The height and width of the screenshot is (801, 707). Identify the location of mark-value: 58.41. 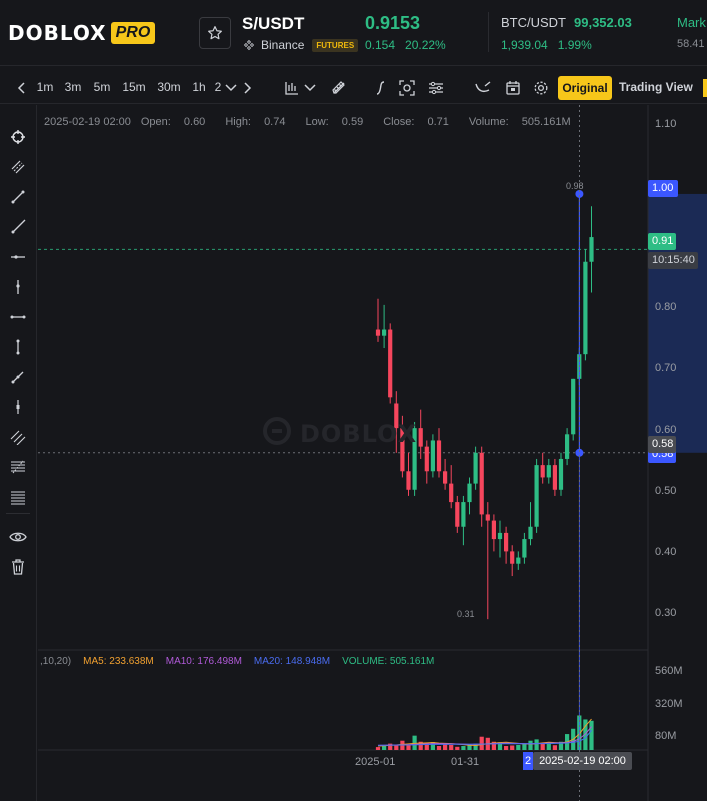
(691, 44).